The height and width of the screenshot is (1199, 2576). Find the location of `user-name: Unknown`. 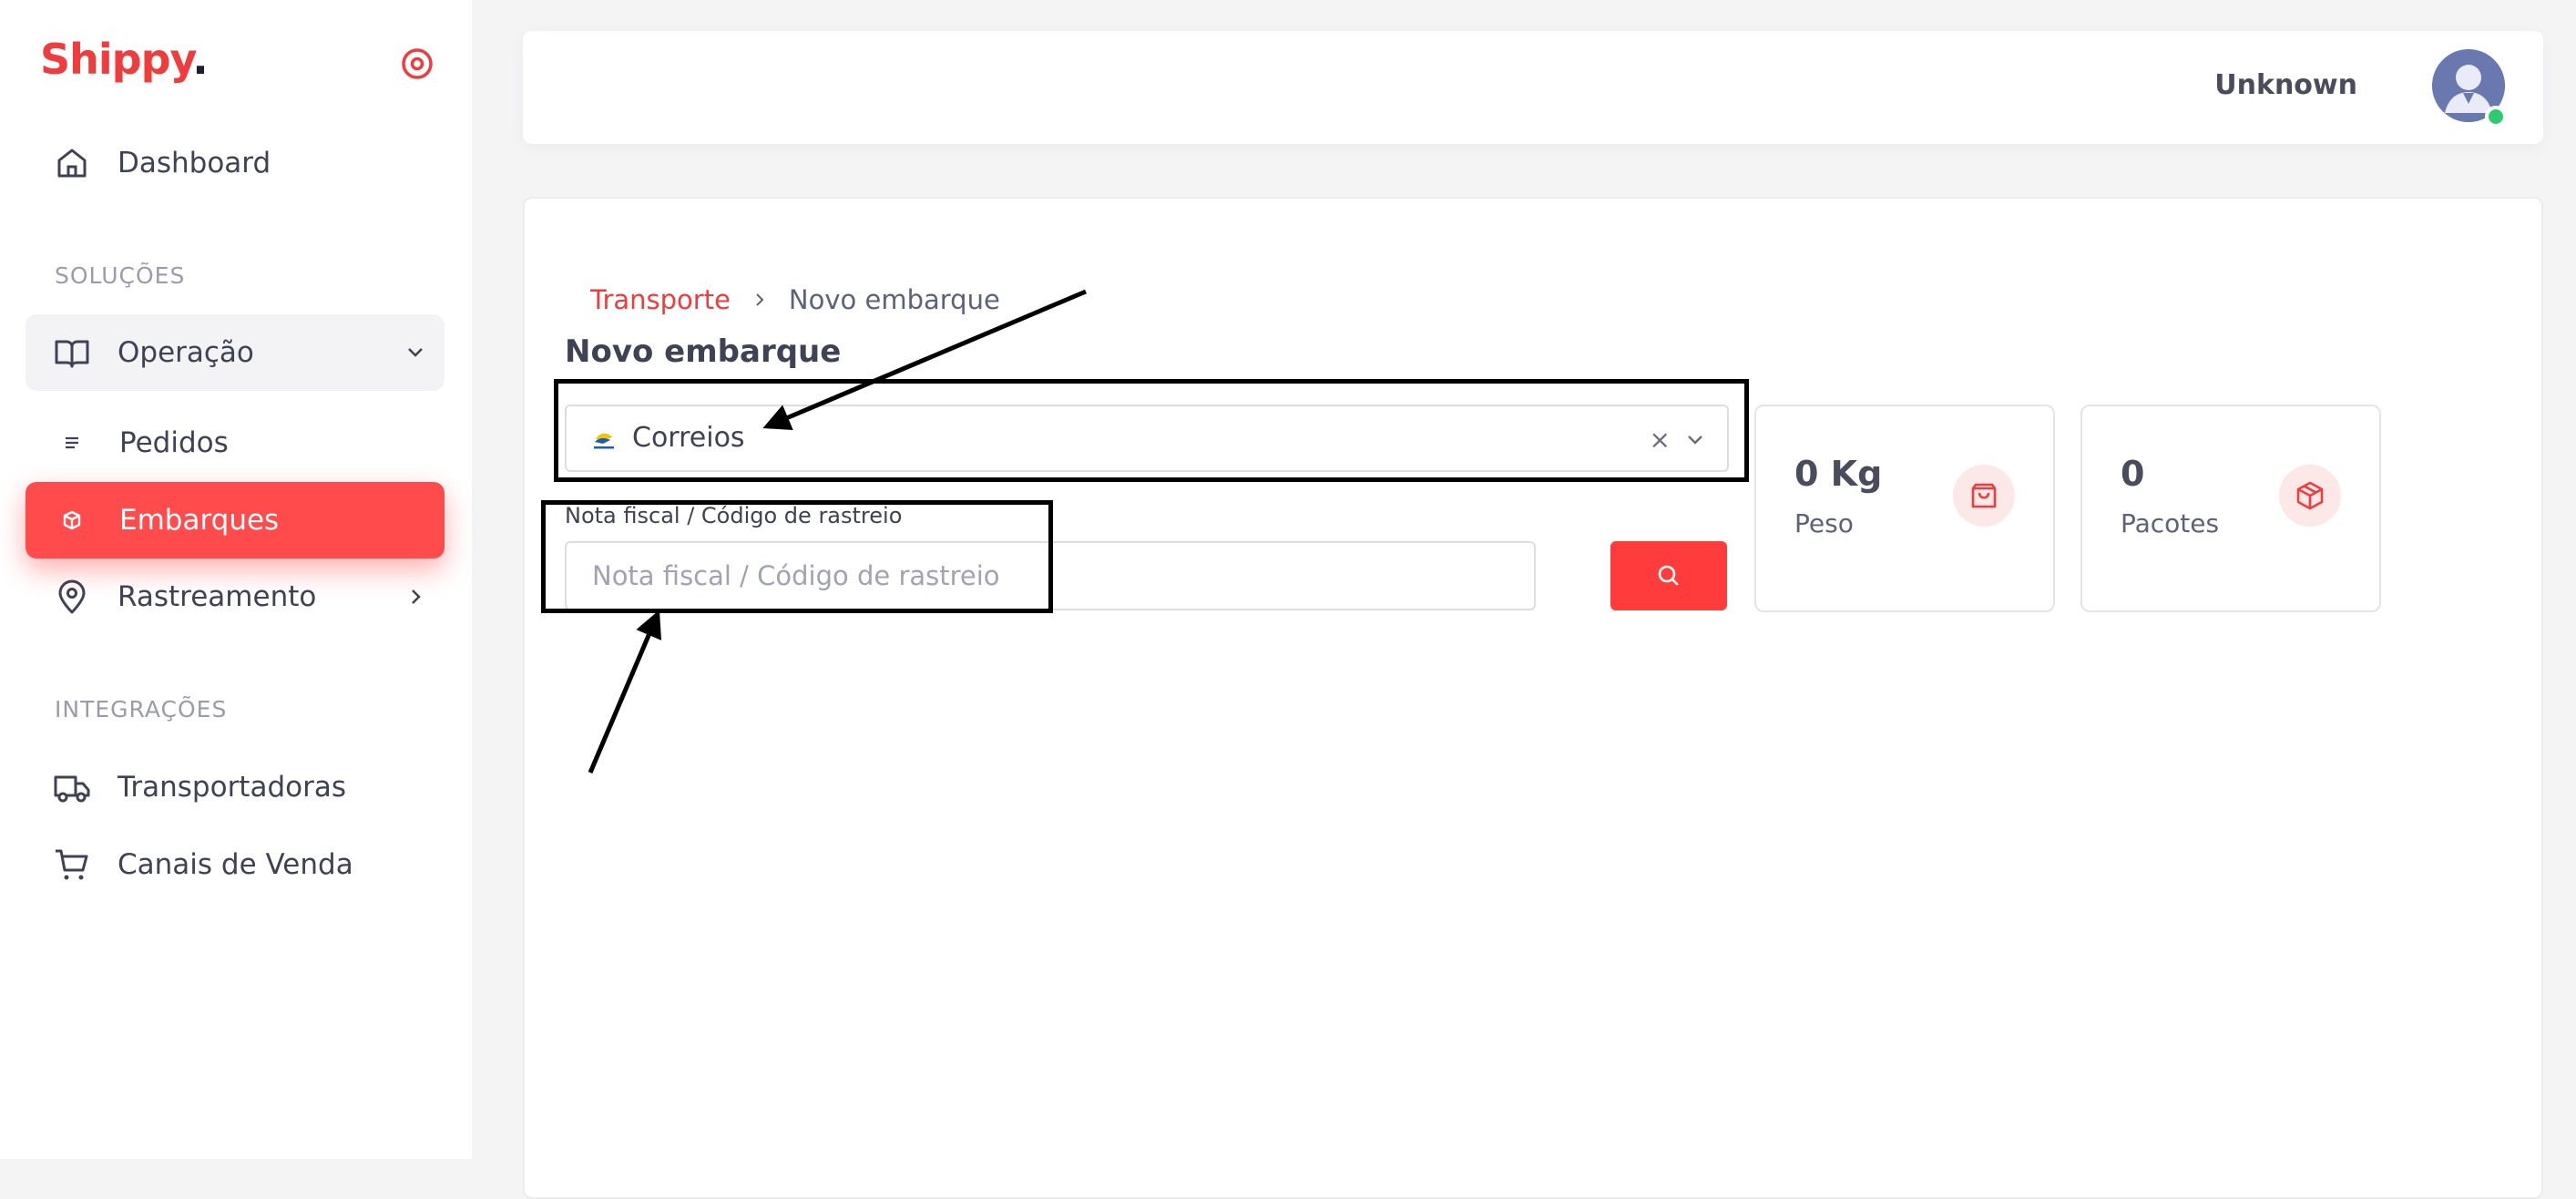

user-name: Unknown is located at coordinates (2285, 85).